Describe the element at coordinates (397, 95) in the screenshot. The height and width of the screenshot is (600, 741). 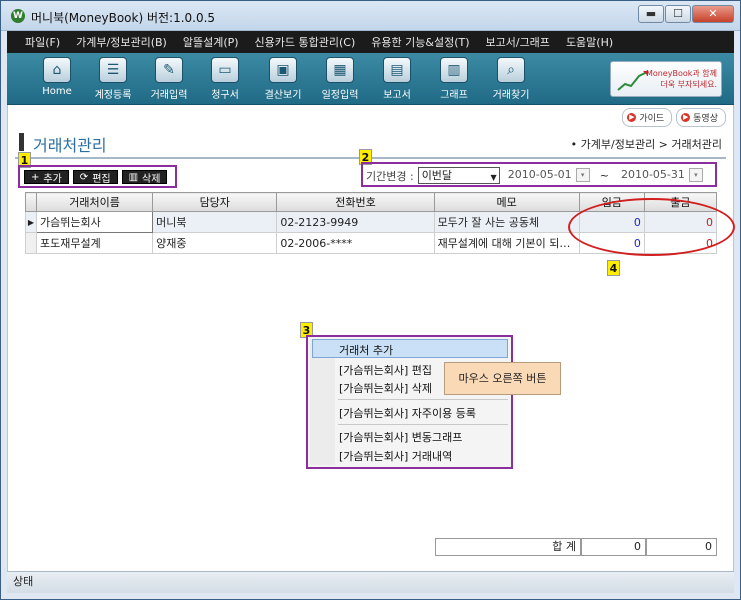
I see `toolbar-label: 보고서` at that location.